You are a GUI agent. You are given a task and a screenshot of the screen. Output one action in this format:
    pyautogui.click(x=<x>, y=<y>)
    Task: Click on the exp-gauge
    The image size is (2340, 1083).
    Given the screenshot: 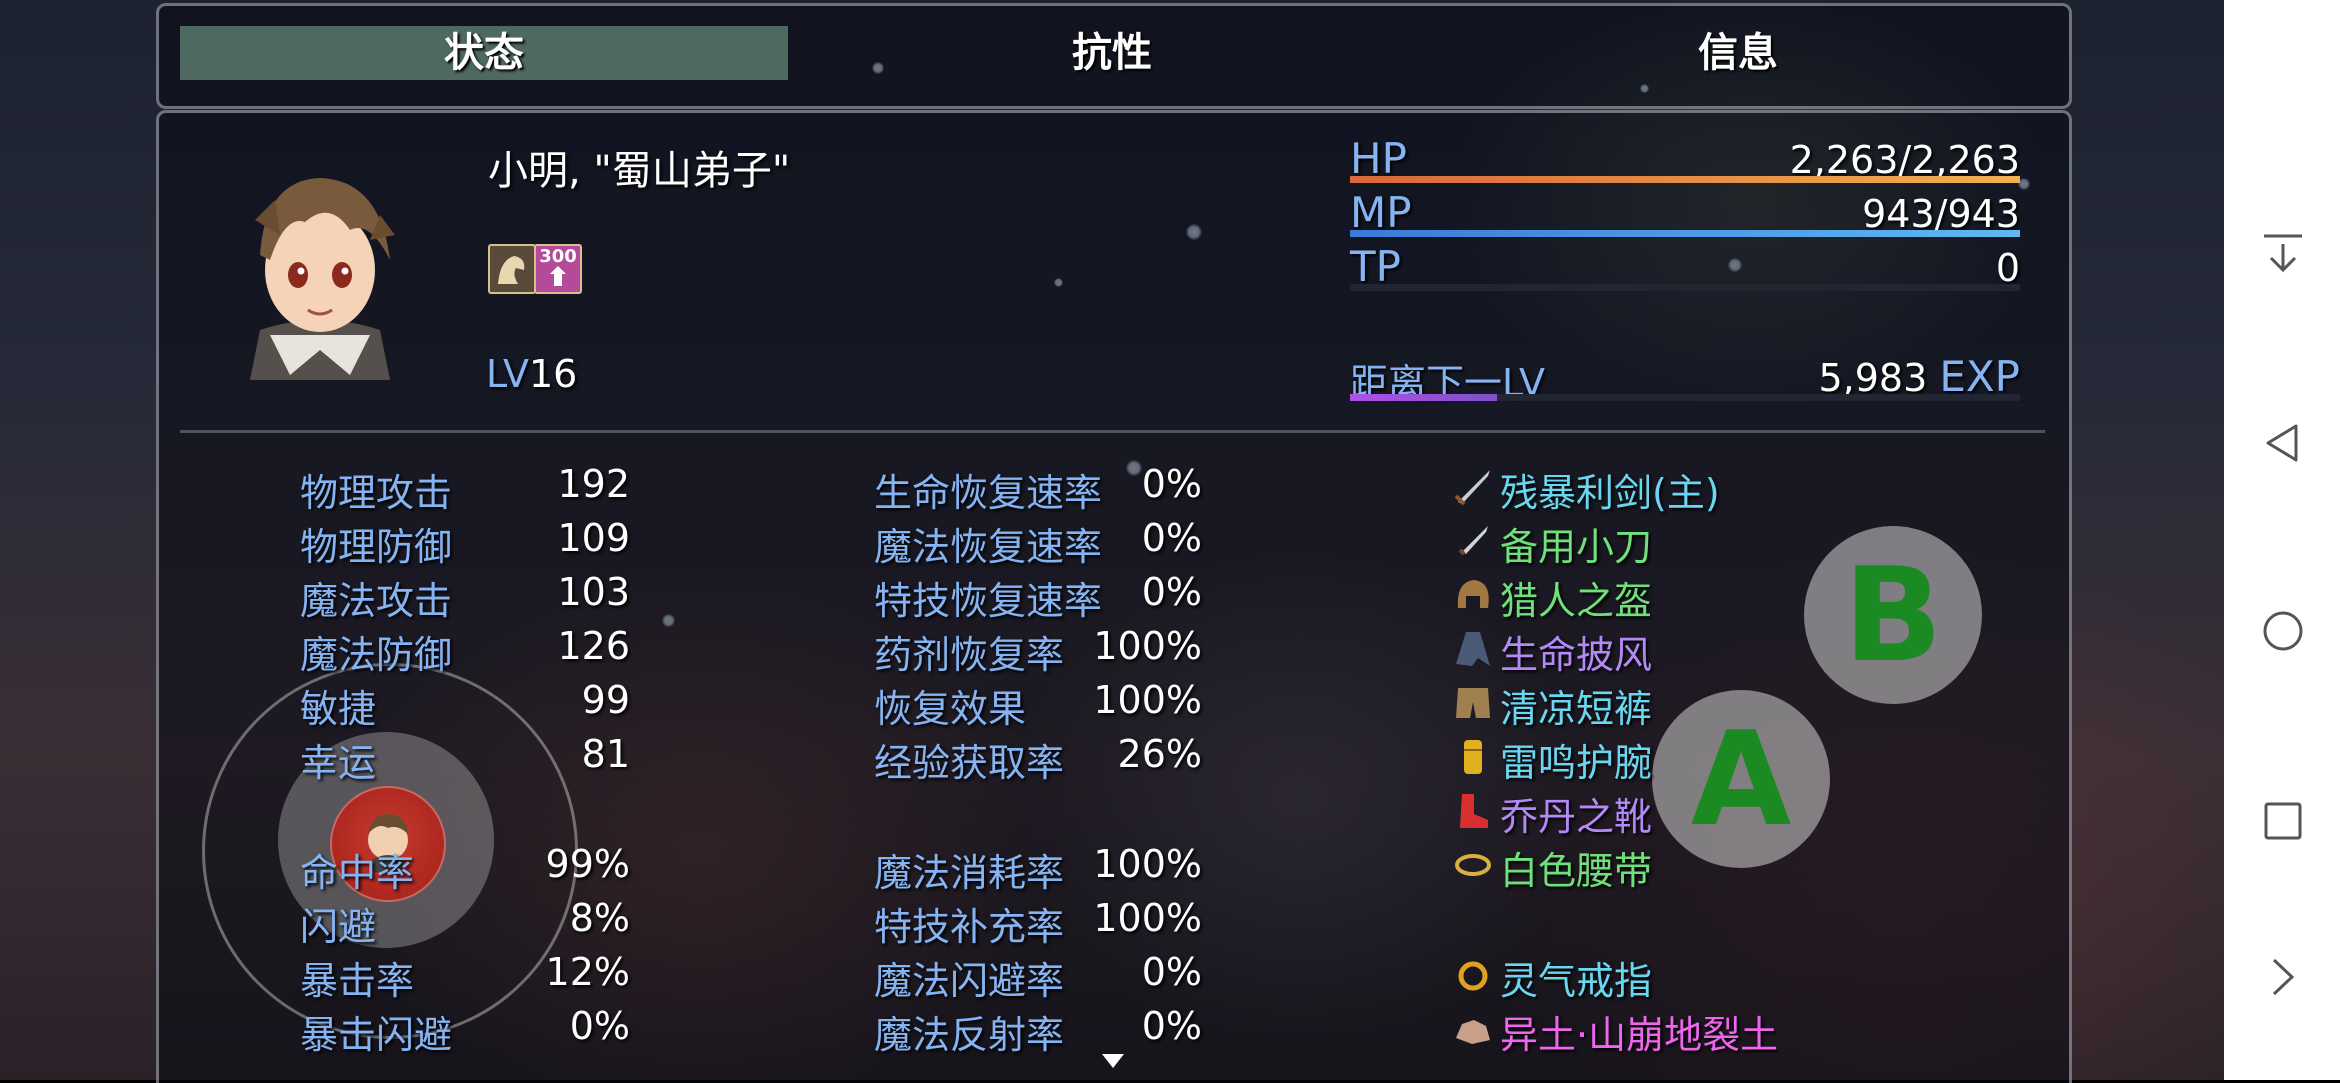 What is the action you would take?
    pyautogui.click(x=1685, y=397)
    